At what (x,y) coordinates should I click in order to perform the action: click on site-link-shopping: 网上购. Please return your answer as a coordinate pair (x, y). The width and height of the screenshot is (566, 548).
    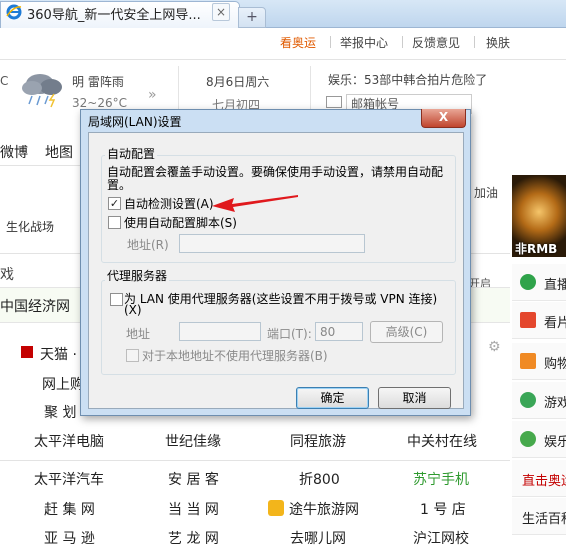
    Looking at the image, I should click on (63, 384).